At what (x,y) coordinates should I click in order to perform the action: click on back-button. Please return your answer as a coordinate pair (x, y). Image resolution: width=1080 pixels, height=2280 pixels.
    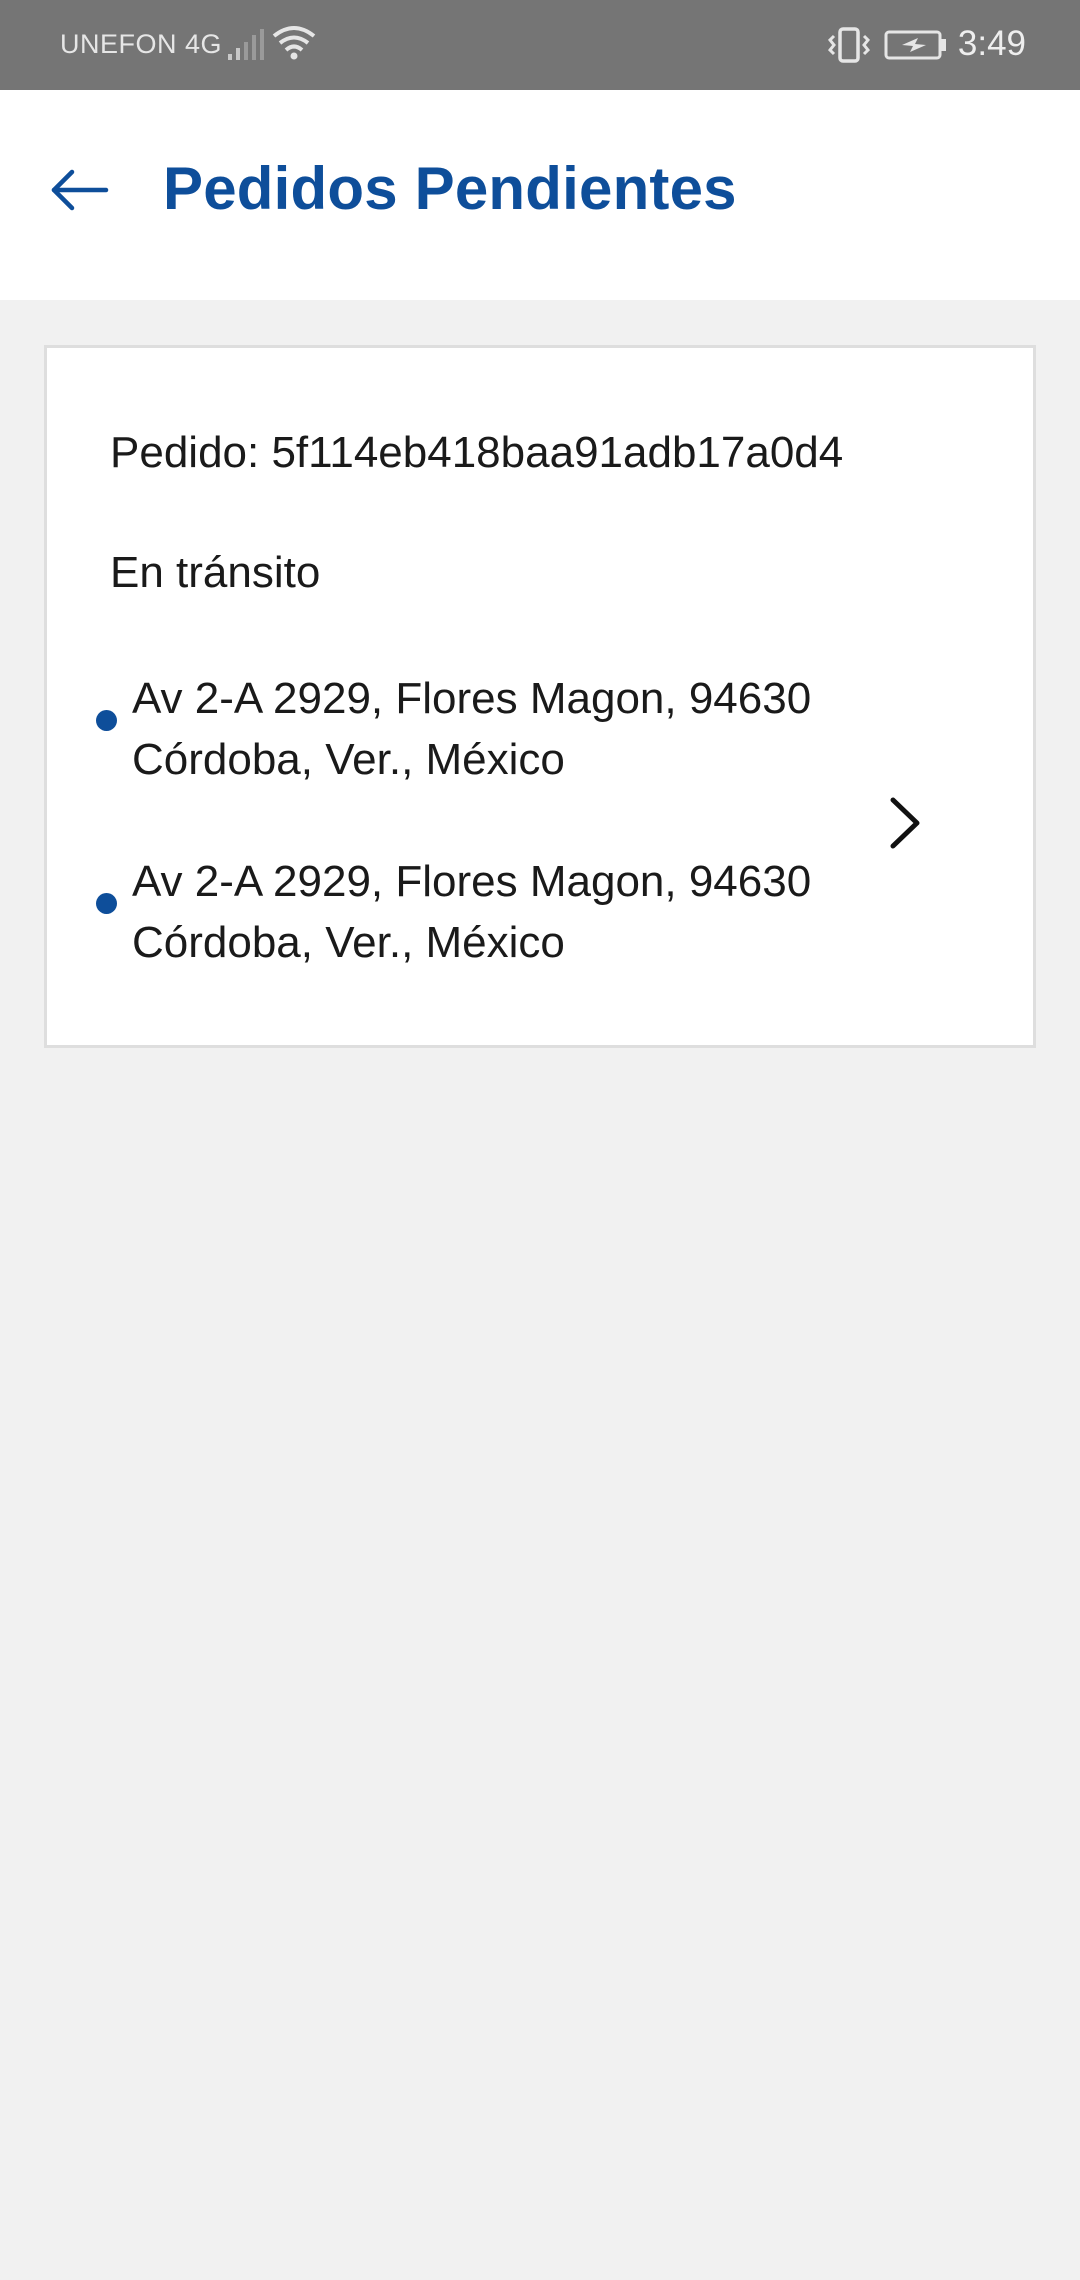
    Looking at the image, I should click on (80, 190).